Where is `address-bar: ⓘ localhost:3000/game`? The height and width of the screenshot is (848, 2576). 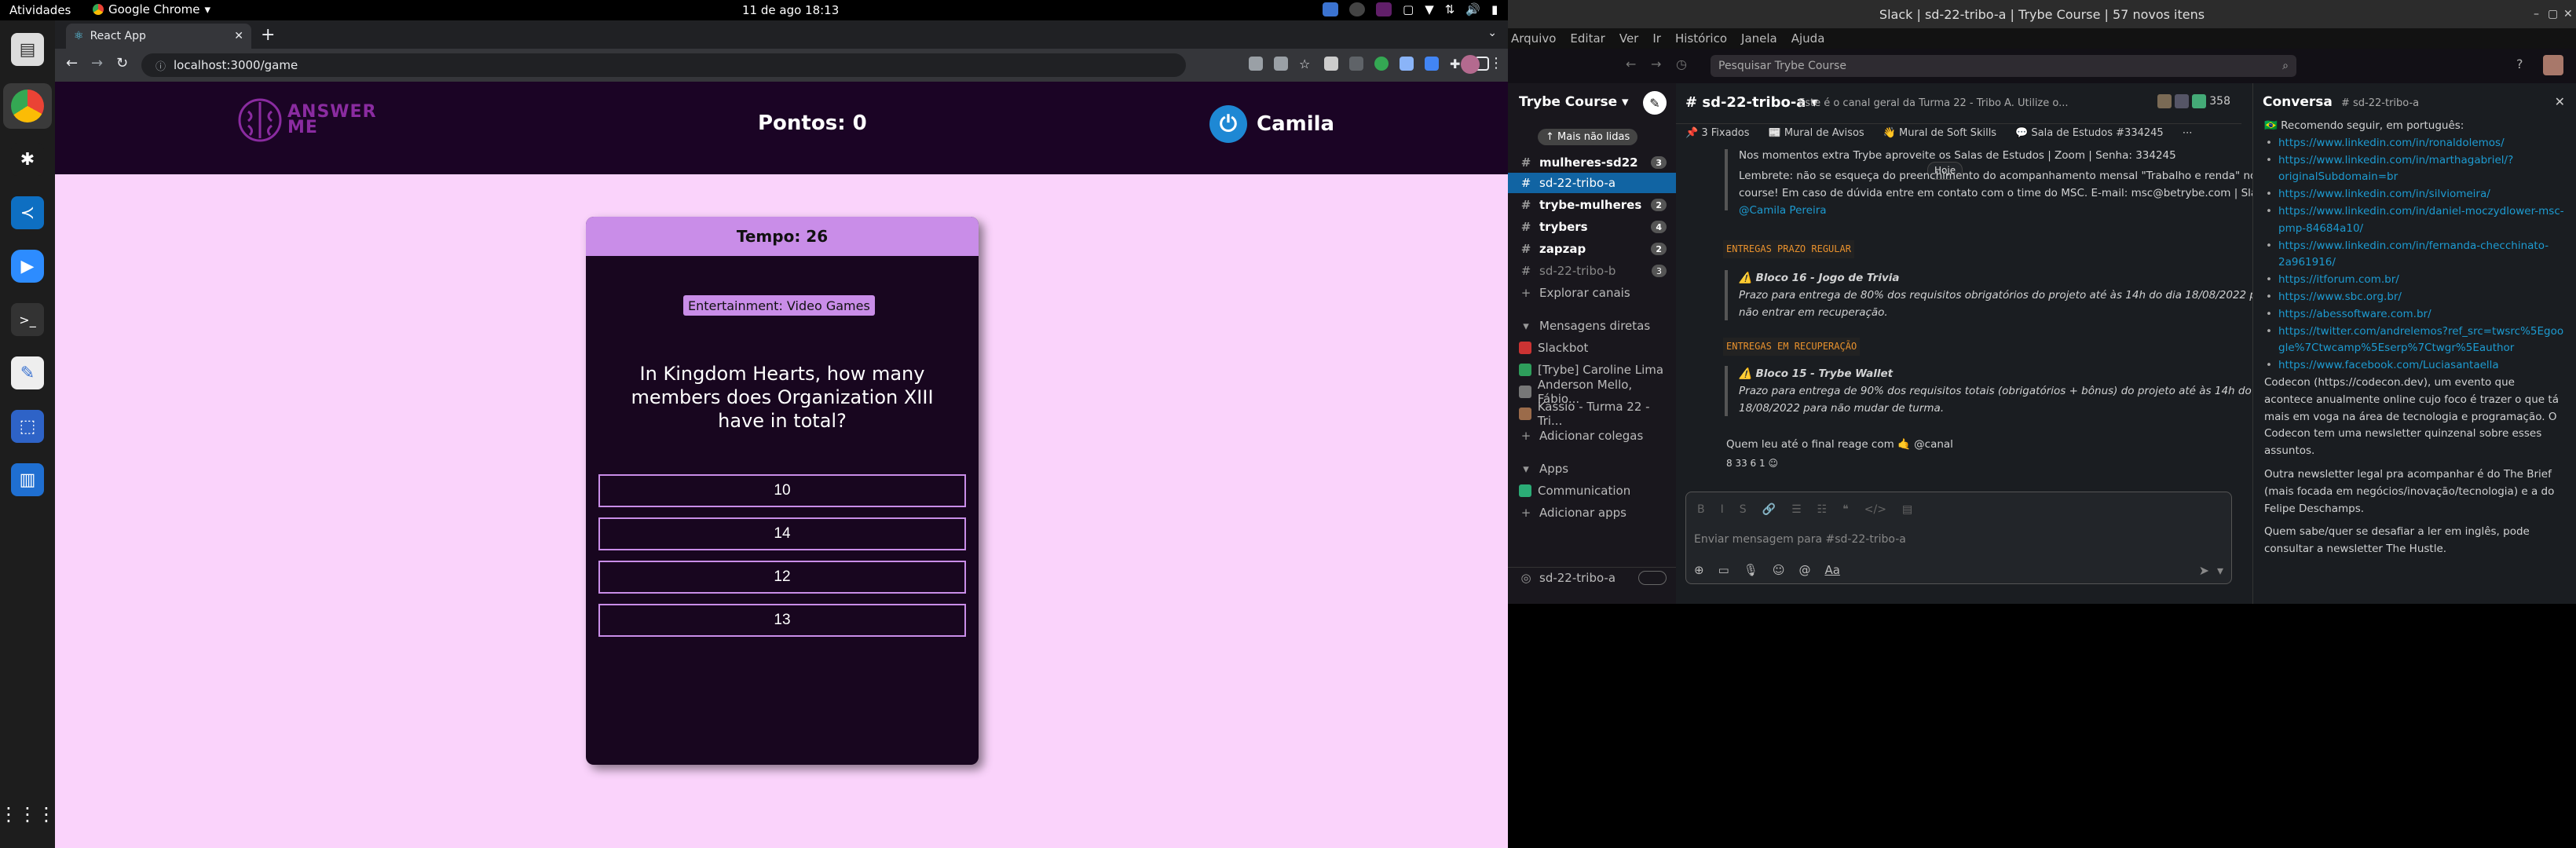
address-bar: ⓘ localhost:3000/game is located at coordinates (664, 65).